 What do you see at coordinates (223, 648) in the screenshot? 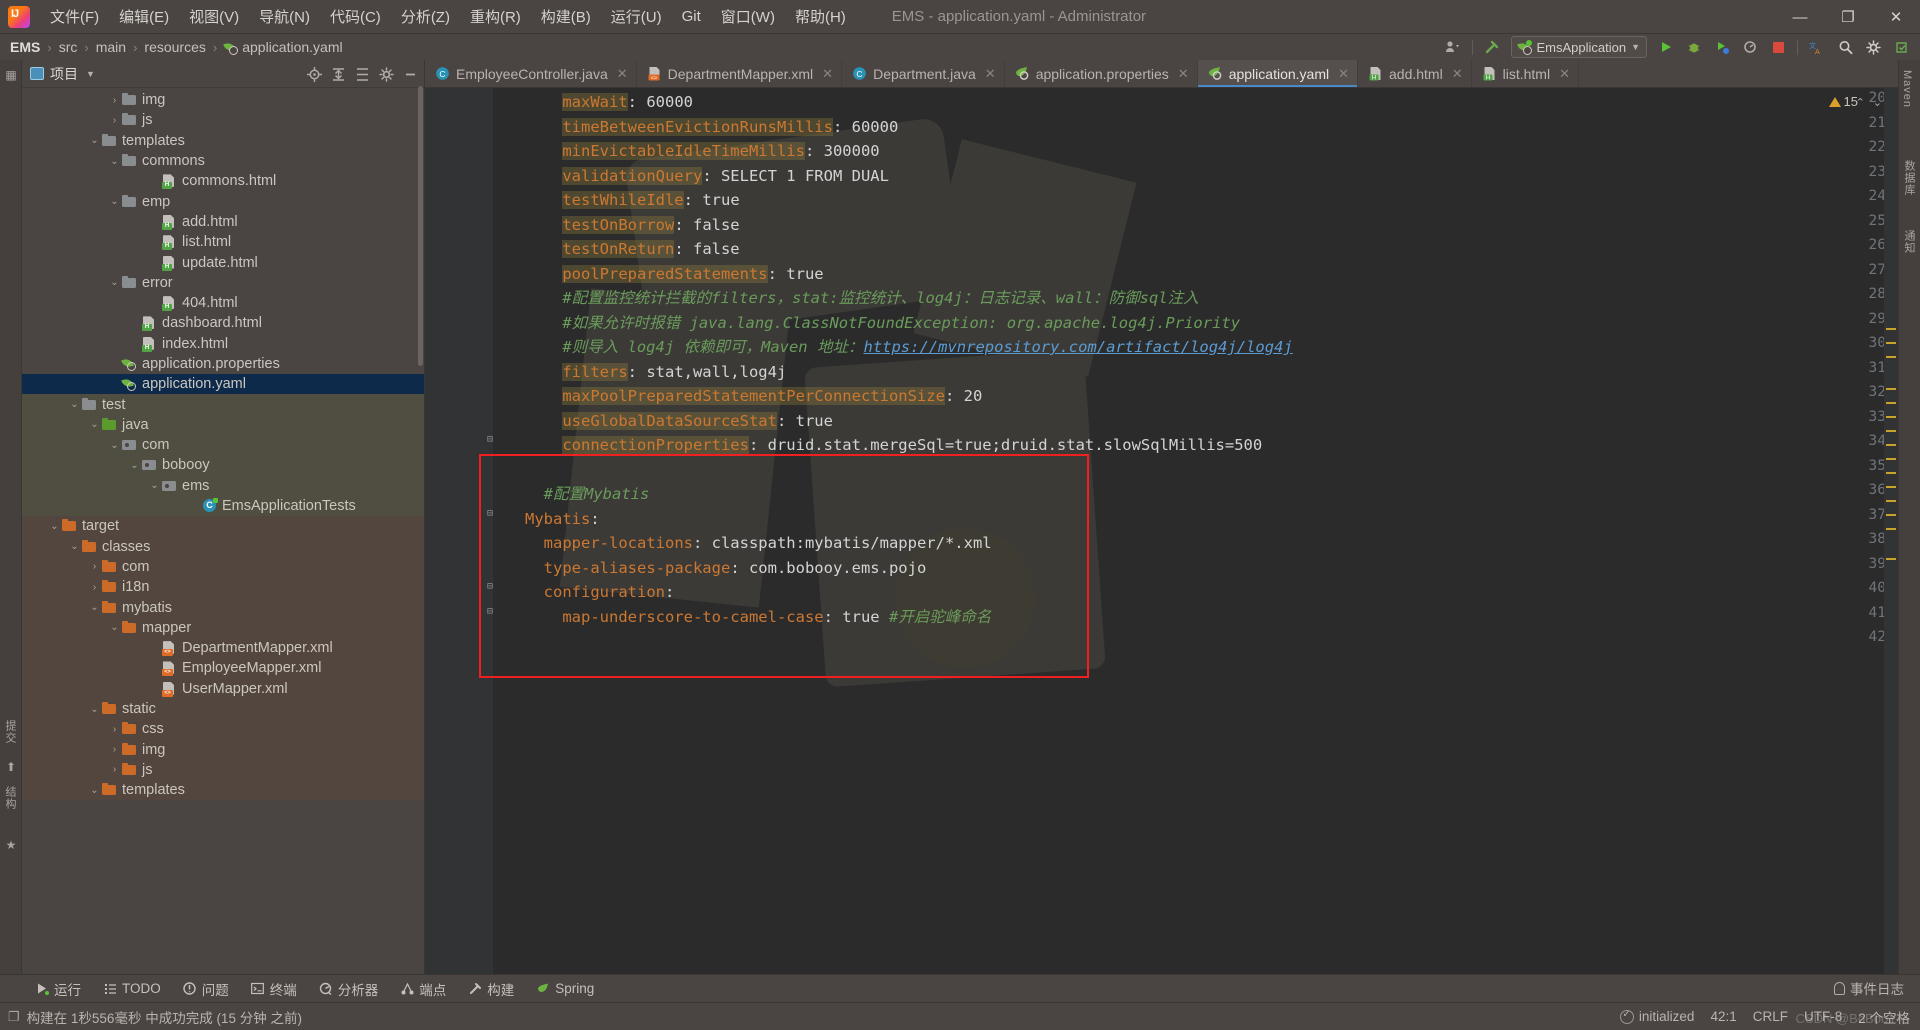
I see `tree-node-departmentmapper-xml: · DepartmentMapper.xml` at bounding box center [223, 648].